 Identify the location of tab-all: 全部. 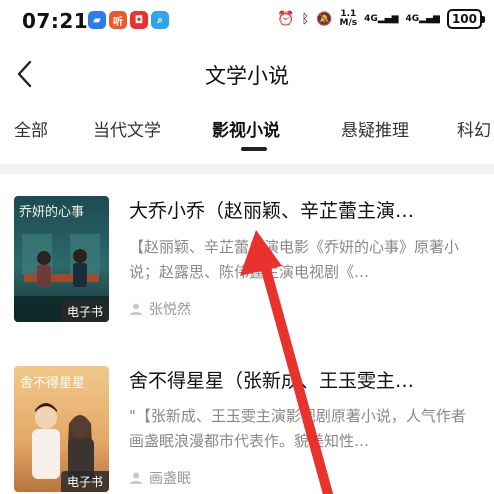
(31, 128).